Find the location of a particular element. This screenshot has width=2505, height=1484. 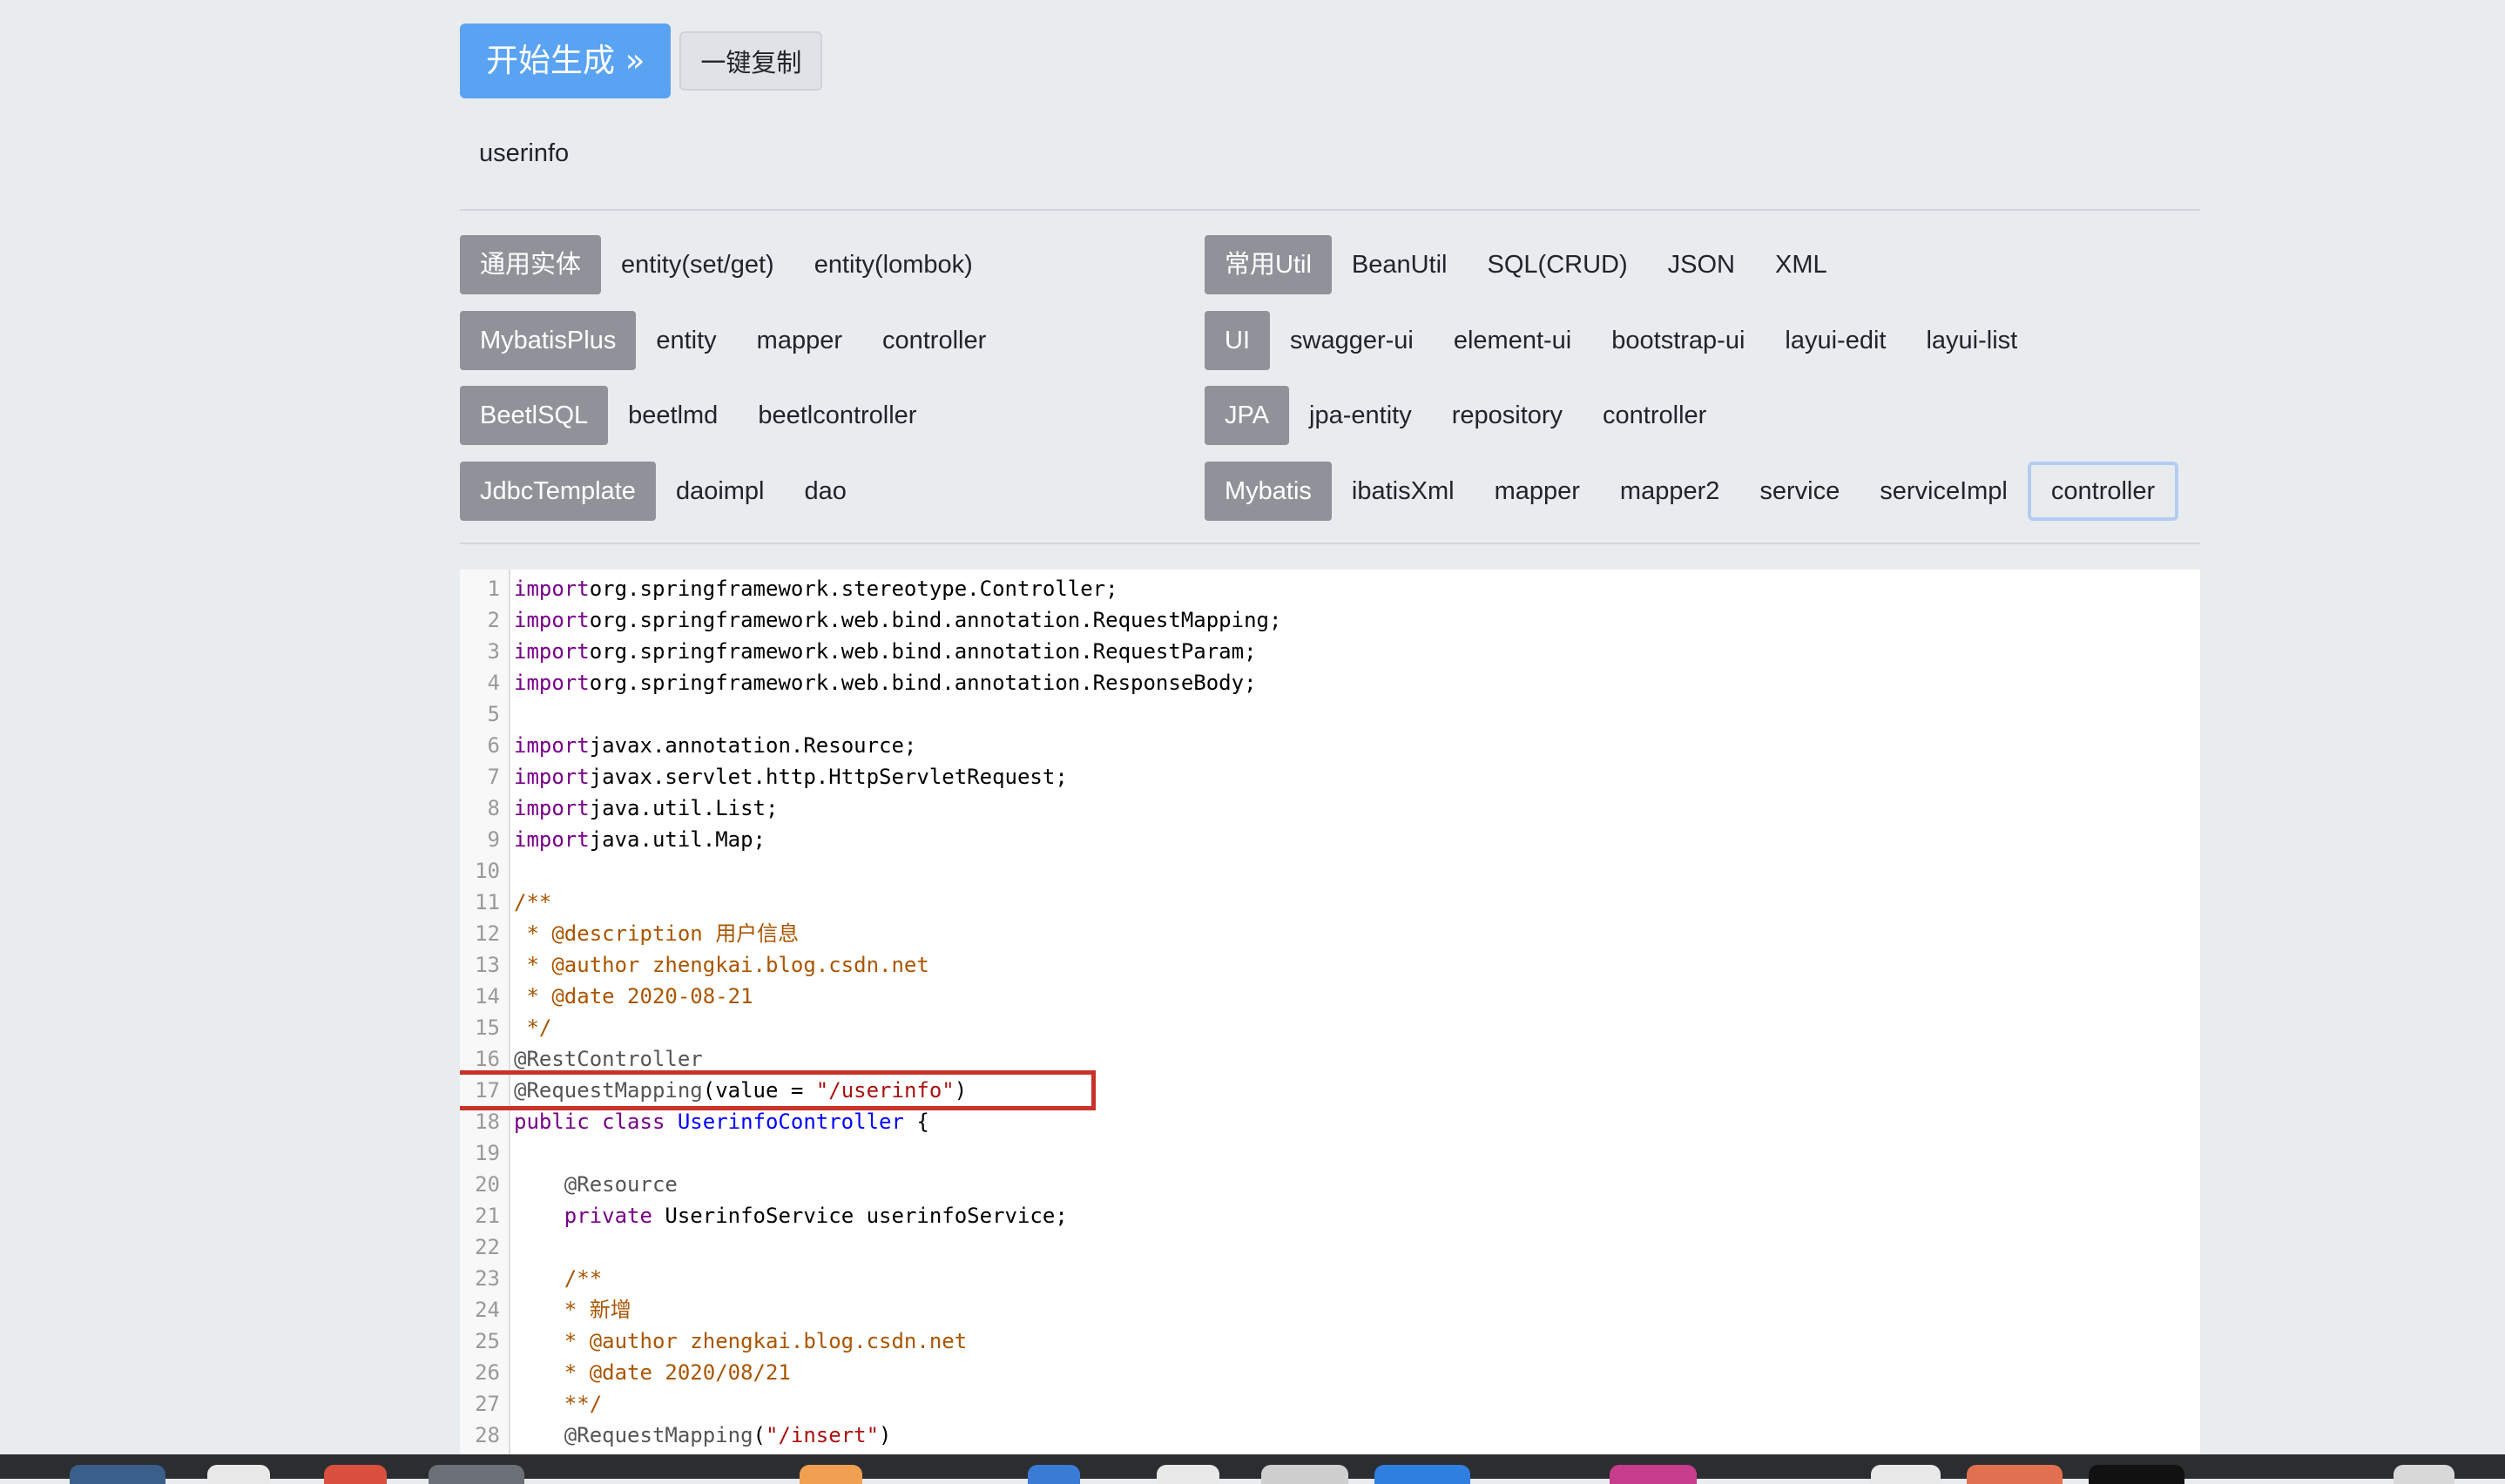

line-number: 17 is located at coordinates (487, 1090).